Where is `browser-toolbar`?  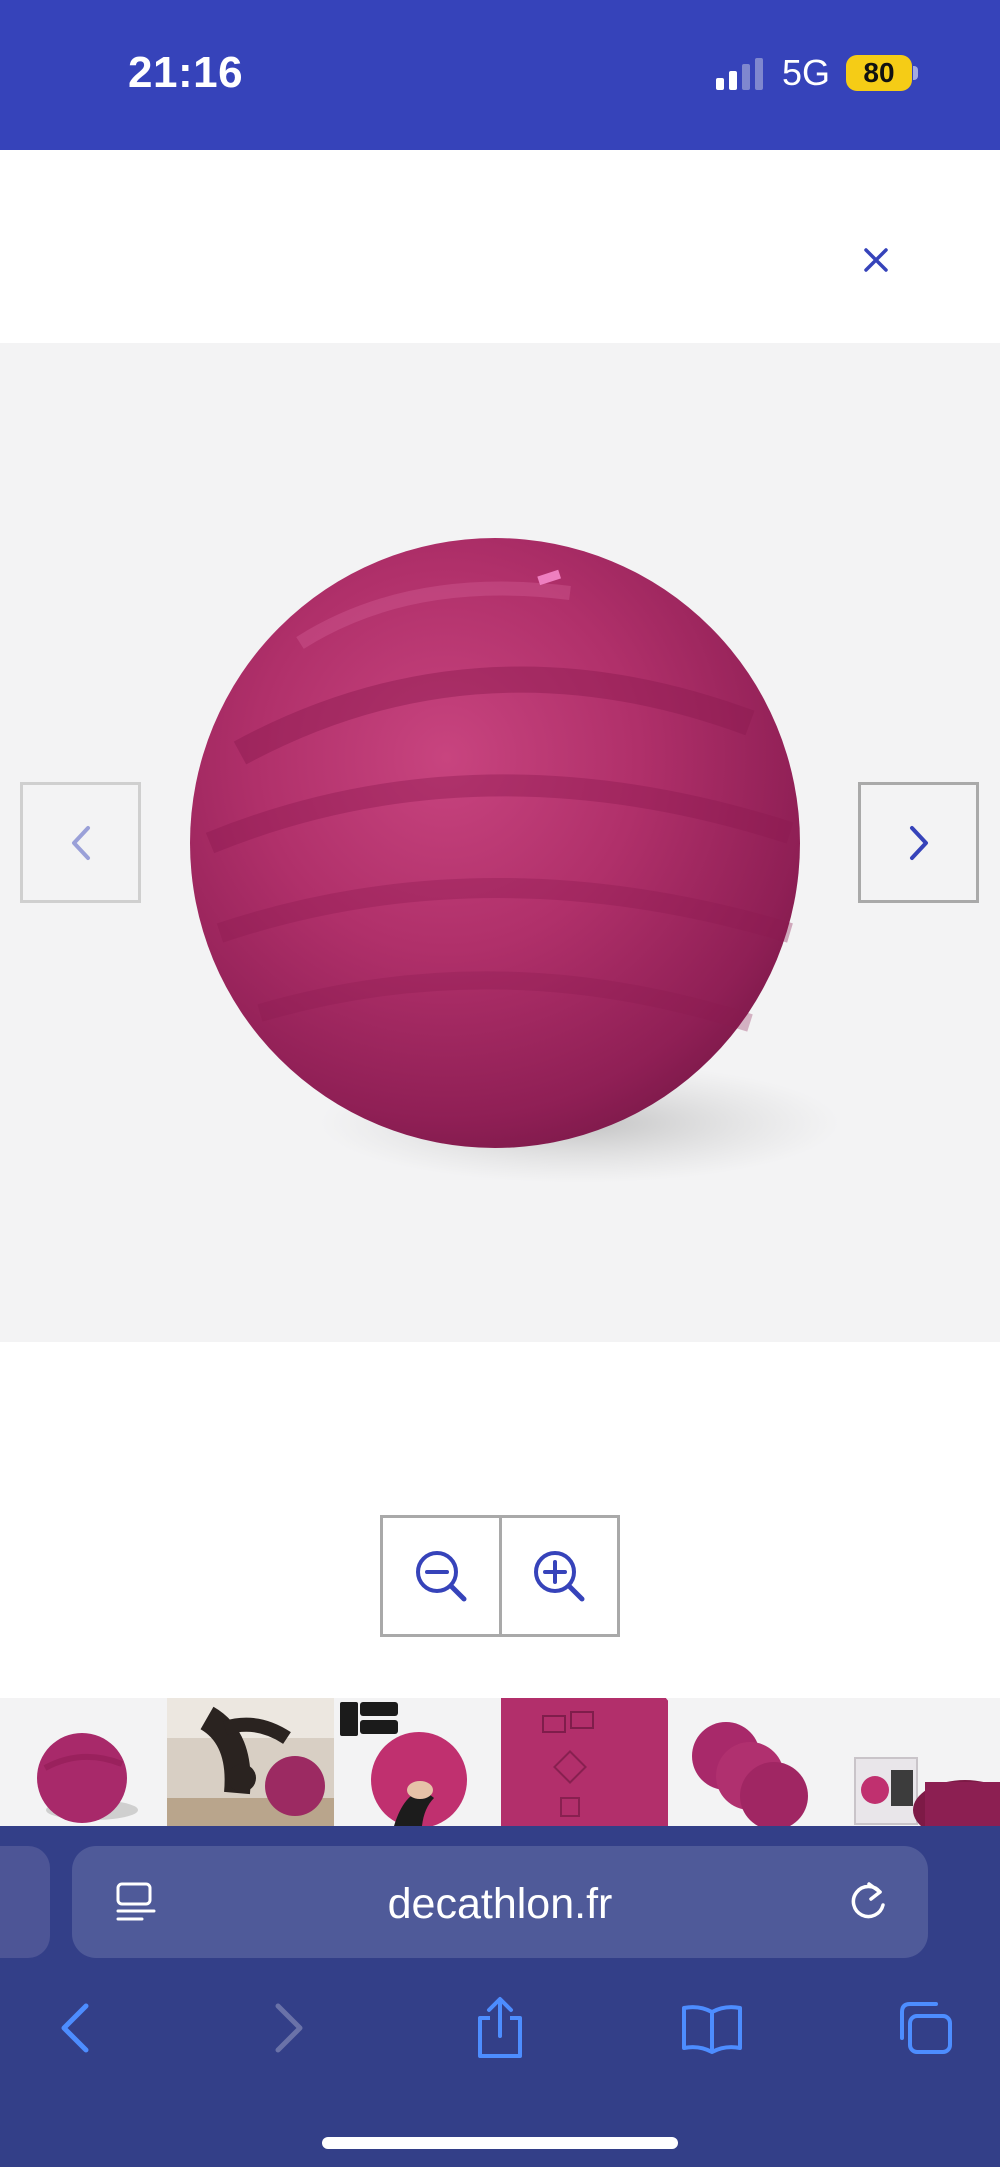 browser-toolbar is located at coordinates (500, 2028).